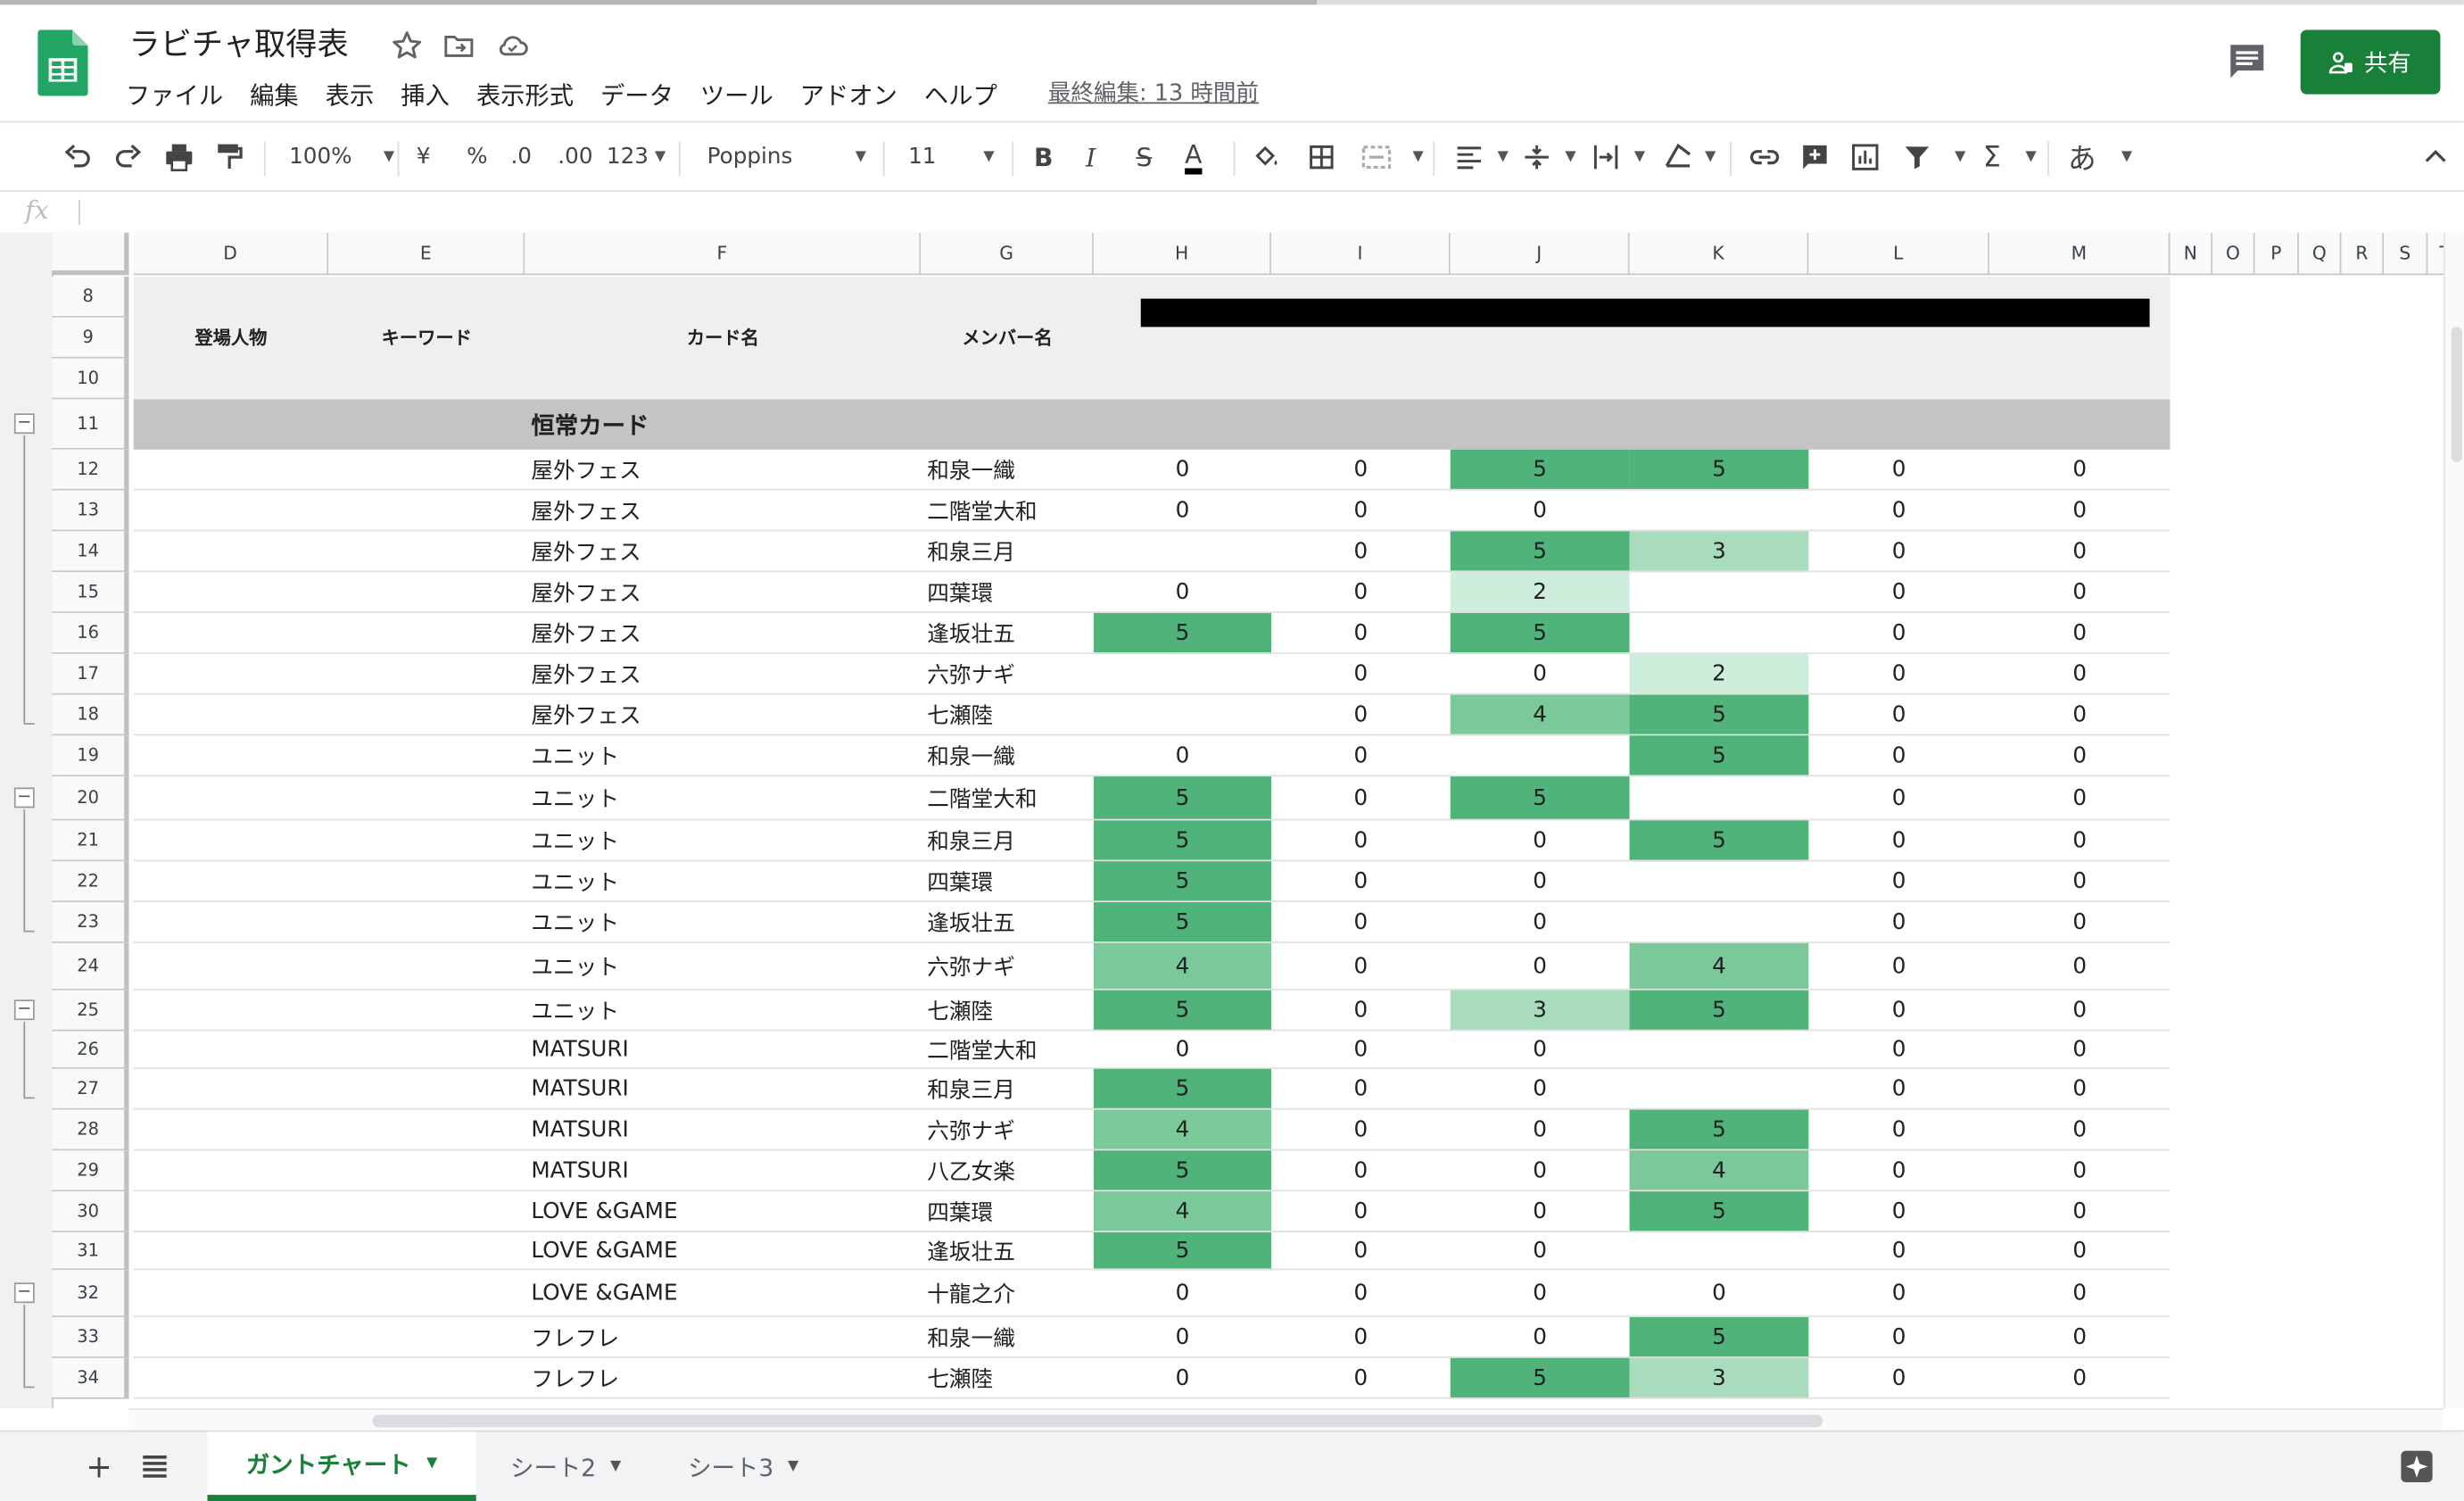 This screenshot has width=2464, height=1501. I want to click on functions-button: Σ, so click(1992, 157).